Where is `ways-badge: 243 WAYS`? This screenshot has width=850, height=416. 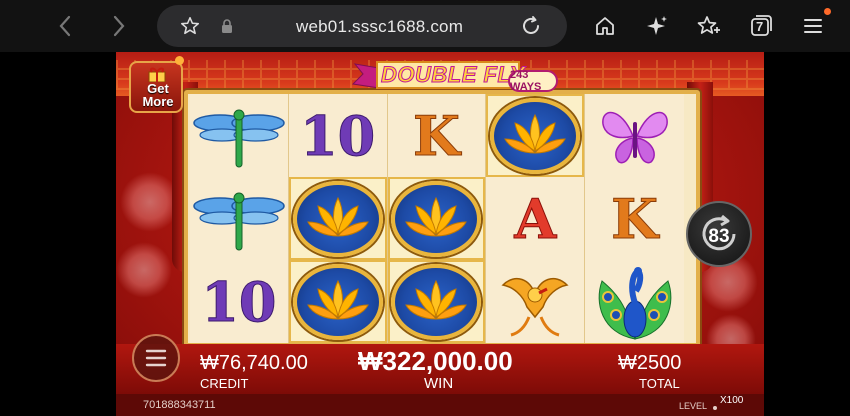
ways-badge: 243 WAYS is located at coordinates (533, 81).